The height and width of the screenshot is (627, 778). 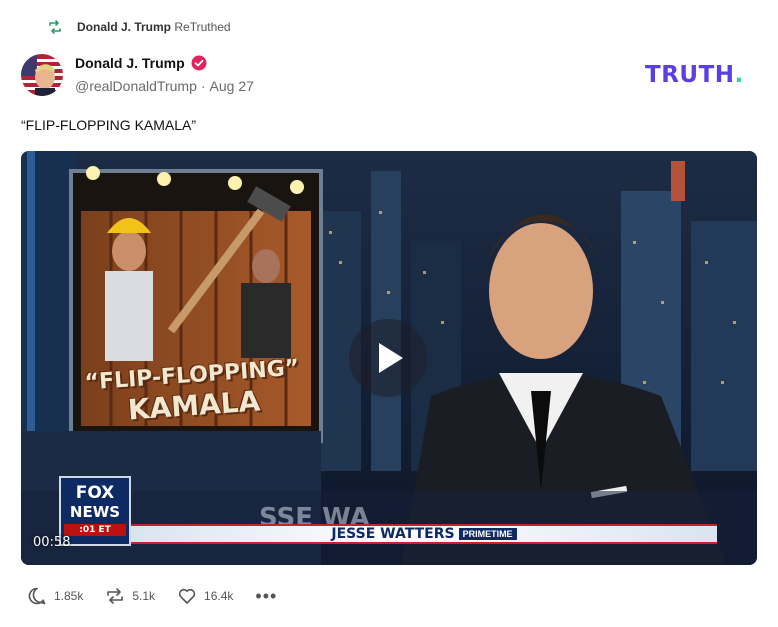 I want to click on retruth-label: ReTruthed, so click(x=202, y=27).